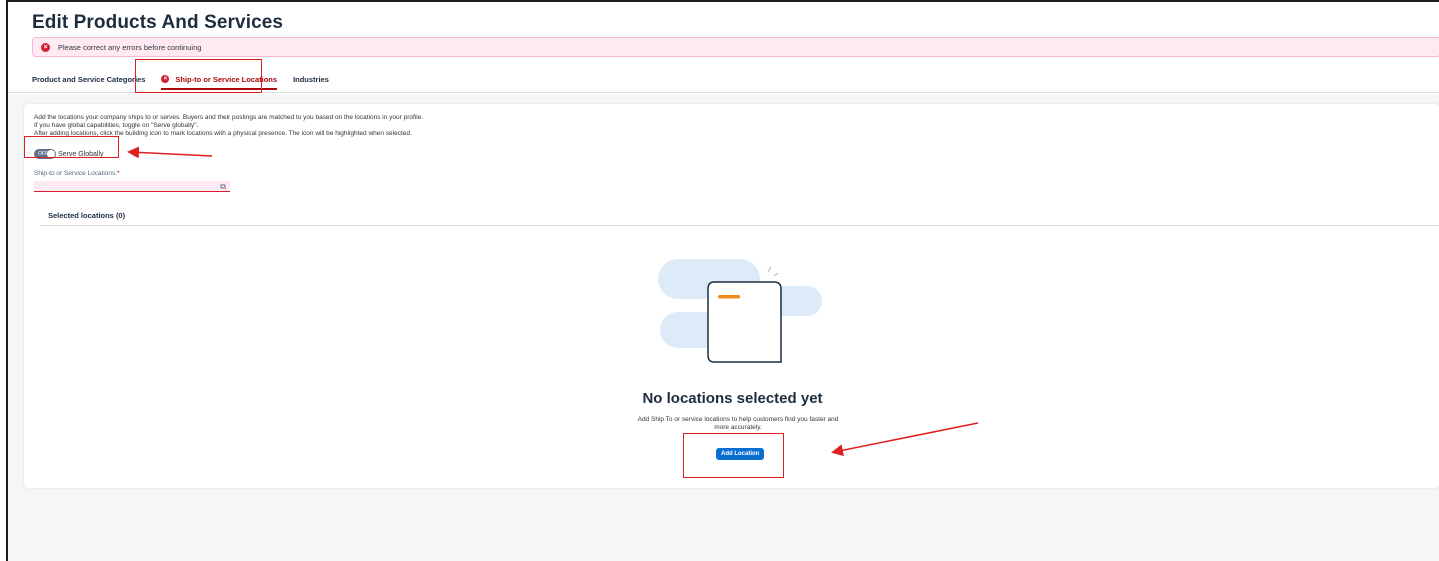  Describe the element at coordinates (739, 225) in the screenshot. I see `section-divider` at that location.